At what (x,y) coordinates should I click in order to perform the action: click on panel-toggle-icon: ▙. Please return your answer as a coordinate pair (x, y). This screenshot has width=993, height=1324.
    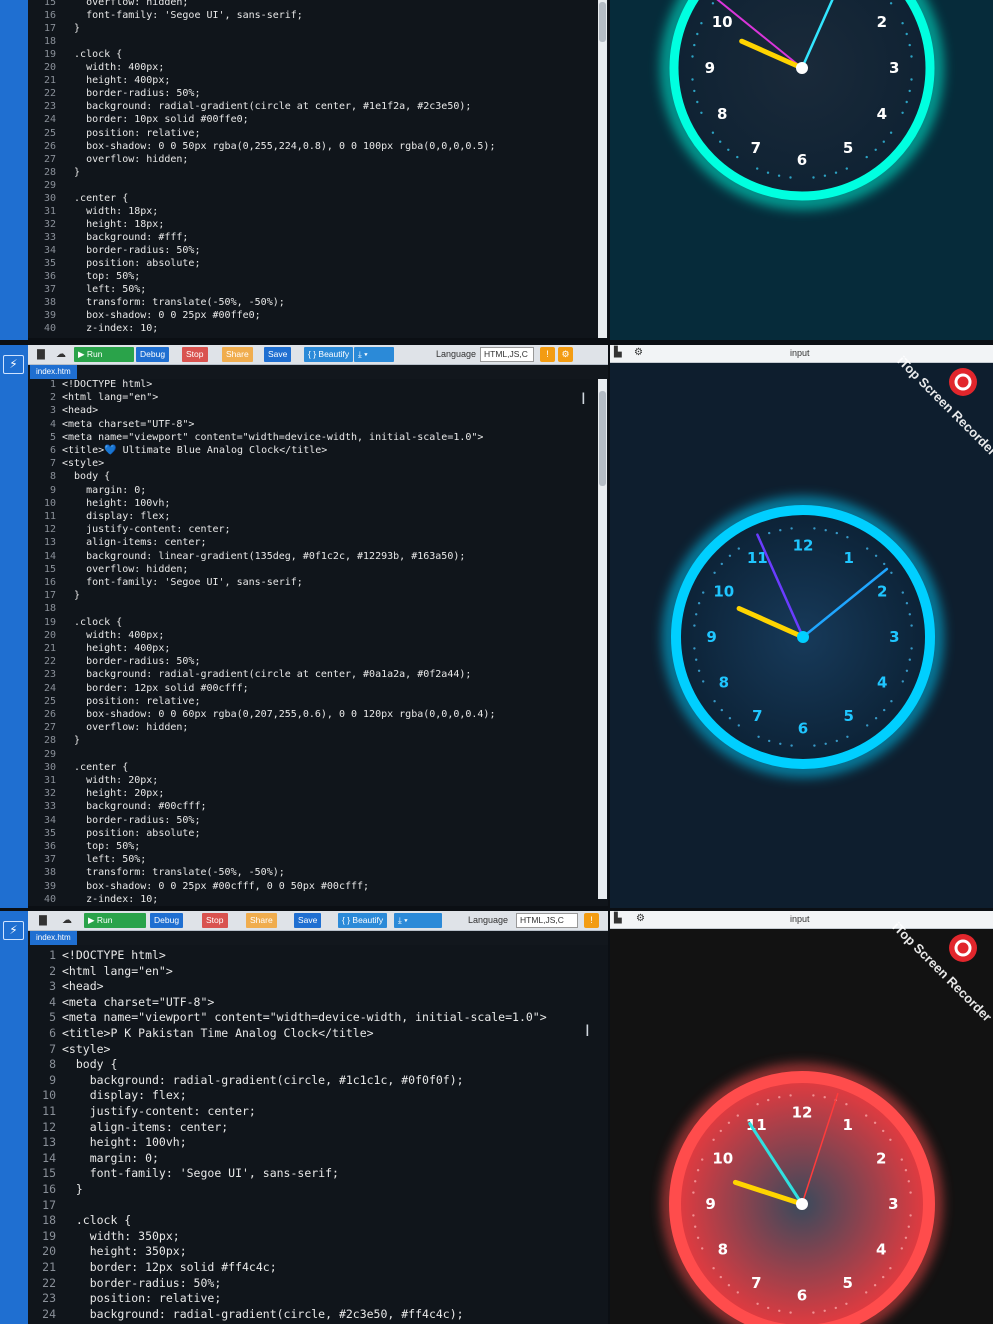
    Looking at the image, I should click on (618, 918).